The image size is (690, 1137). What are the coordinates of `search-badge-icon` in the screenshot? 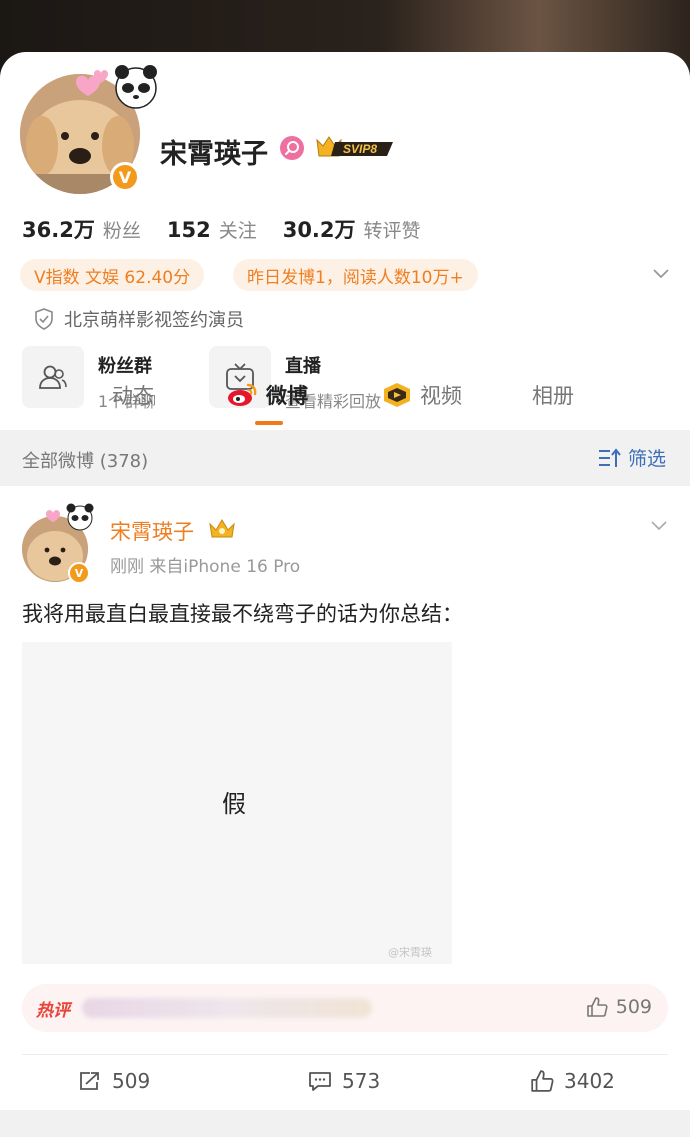 It's located at (292, 148).